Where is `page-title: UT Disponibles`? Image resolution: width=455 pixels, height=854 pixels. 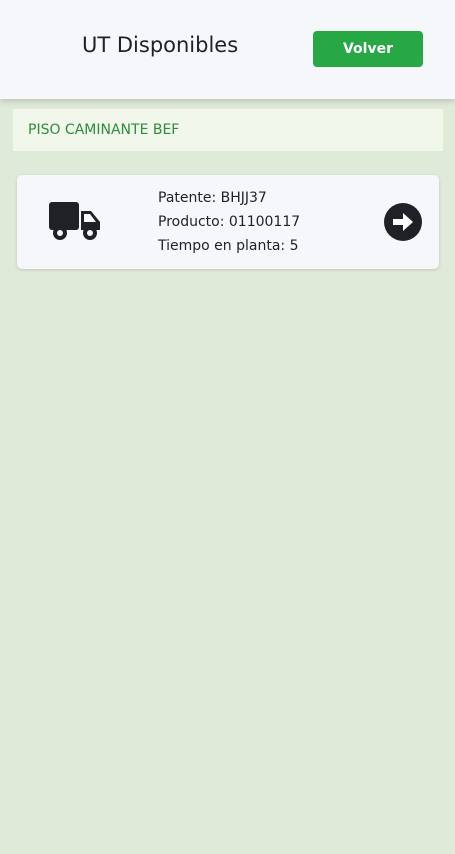
page-title: UT Disponibles is located at coordinates (160, 45).